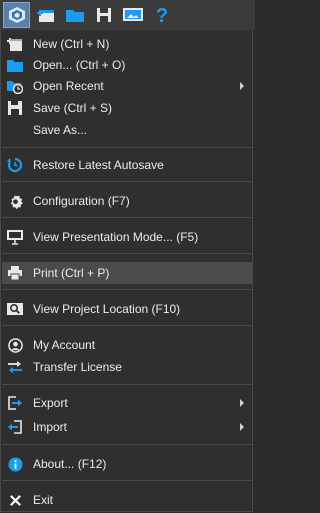 Image resolution: width=320 pixels, height=513 pixels. Describe the element at coordinates (127, 427) in the screenshot. I see `menu-item-import: Import` at that location.